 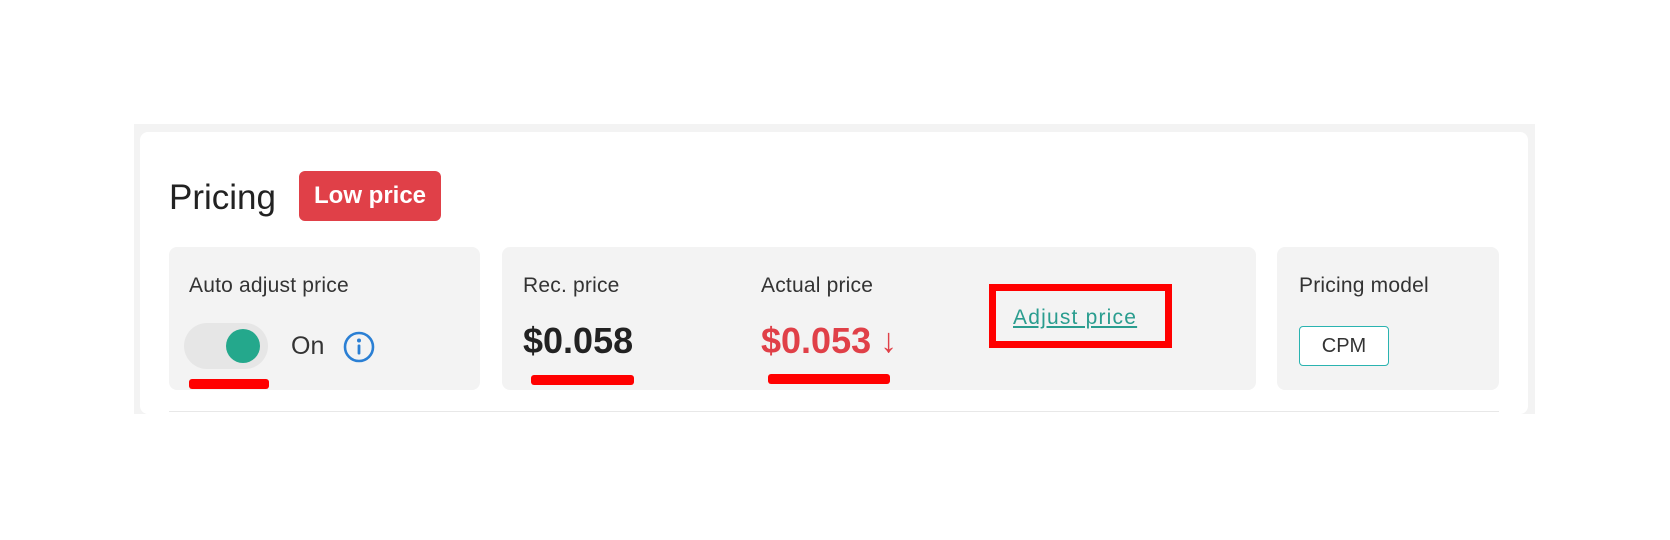 What do you see at coordinates (308, 346) in the screenshot?
I see `toggle-state-label: On` at bounding box center [308, 346].